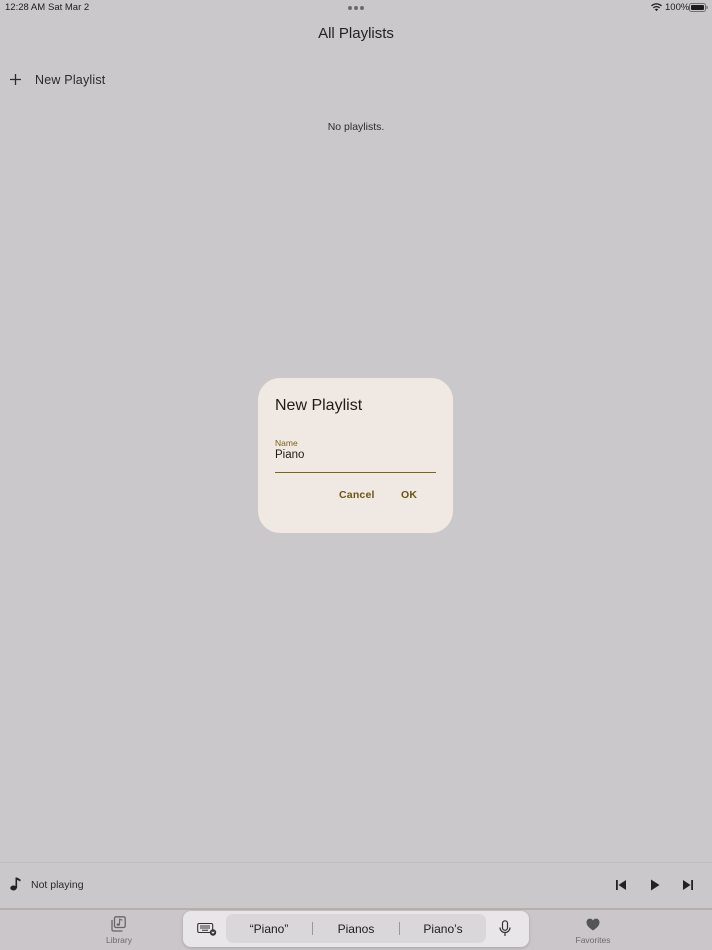 Image resolution: width=712 pixels, height=950 pixels. Describe the element at coordinates (207, 929) in the screenshot. I see `keyboard-icon` at that location.